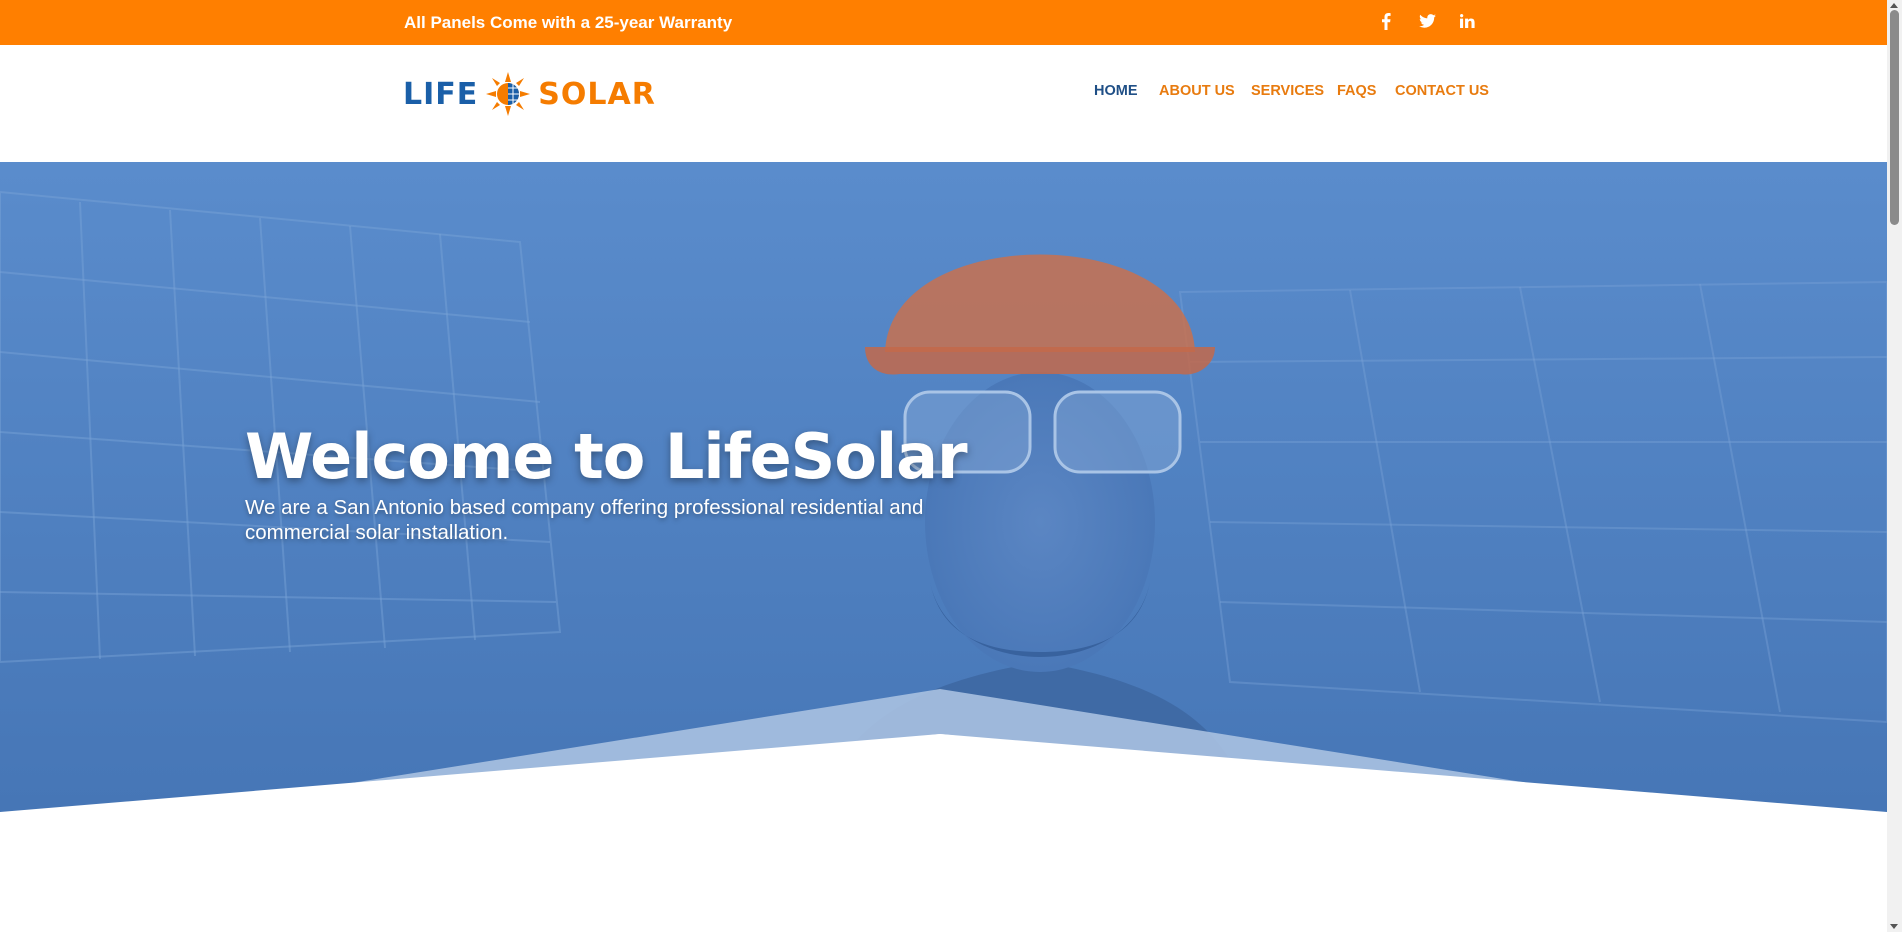 The width and height of the screenshot is (1902, 932). Describe the element at coordinates (1116, 91) in the screenshot. I see `nav-home: HOME` at that location.